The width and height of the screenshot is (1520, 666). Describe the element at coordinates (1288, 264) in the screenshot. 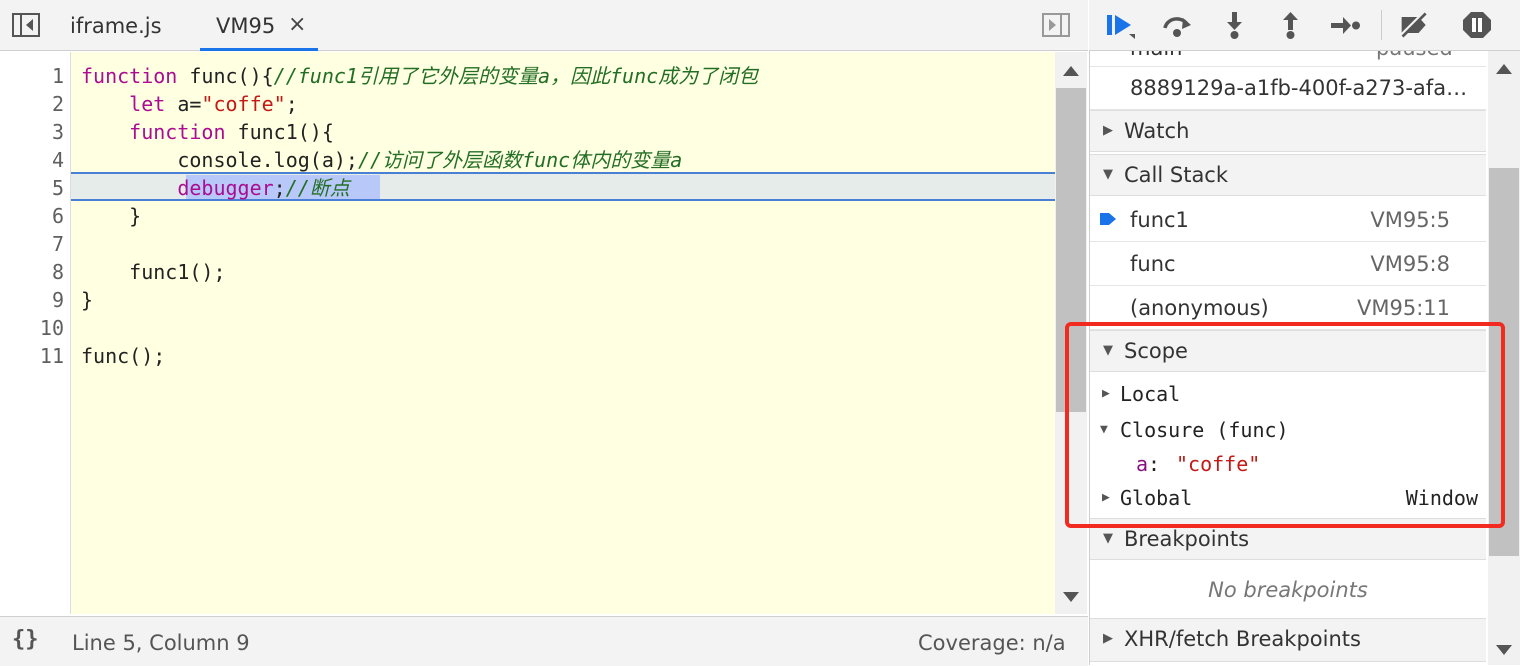

I see `call-frame-func: func VM95:8` at that location.